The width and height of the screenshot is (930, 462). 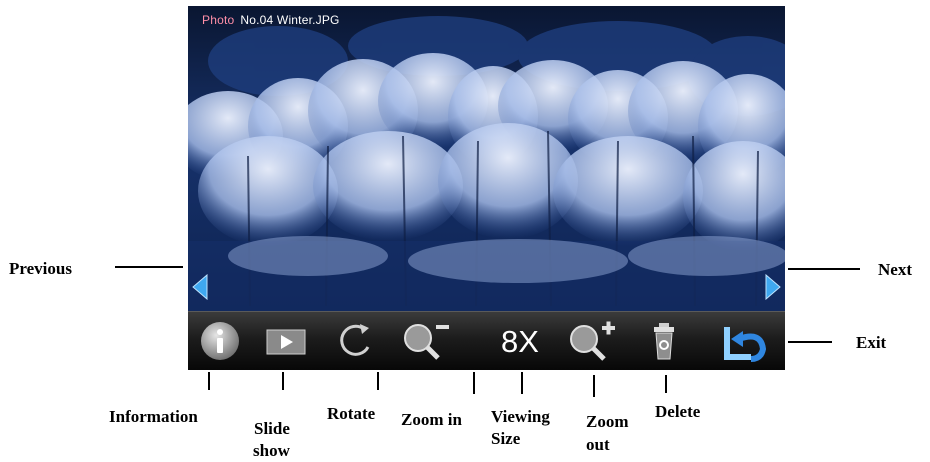 What do you see at coordinates (666, 384) in the screenshot?
I see `delete-callout-line` at bounding box center [666, 384].